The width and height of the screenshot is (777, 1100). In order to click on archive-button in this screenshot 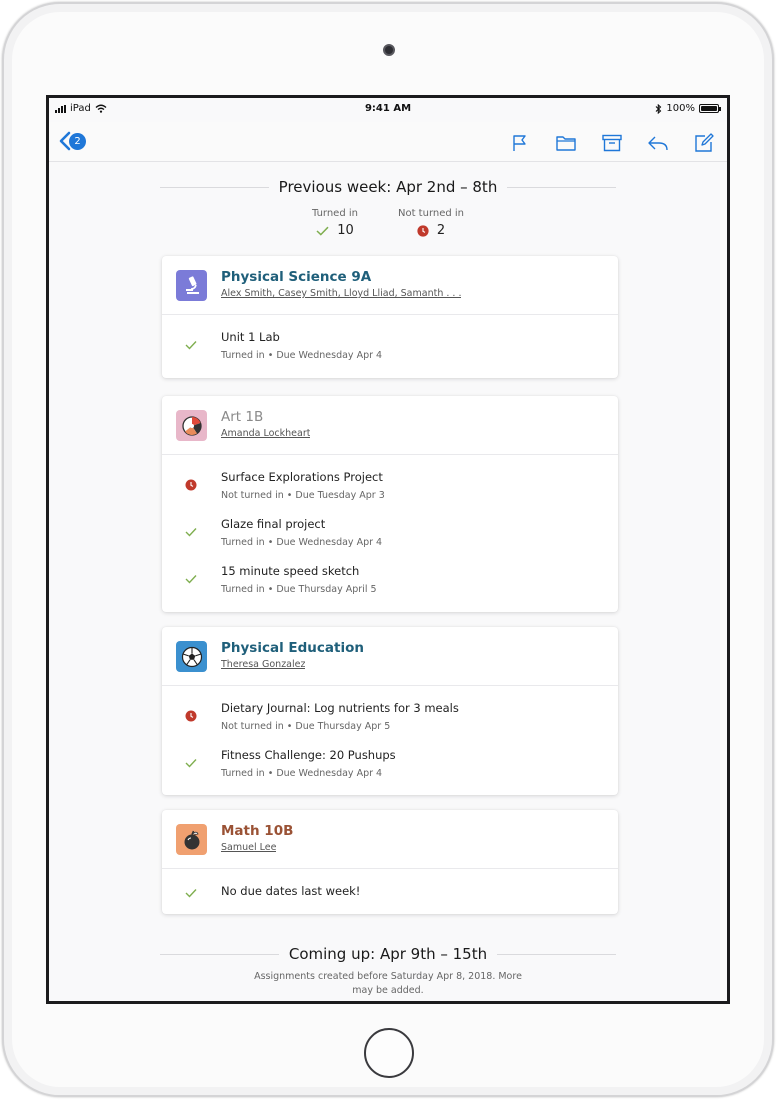, I will do `click(612, 143)`.